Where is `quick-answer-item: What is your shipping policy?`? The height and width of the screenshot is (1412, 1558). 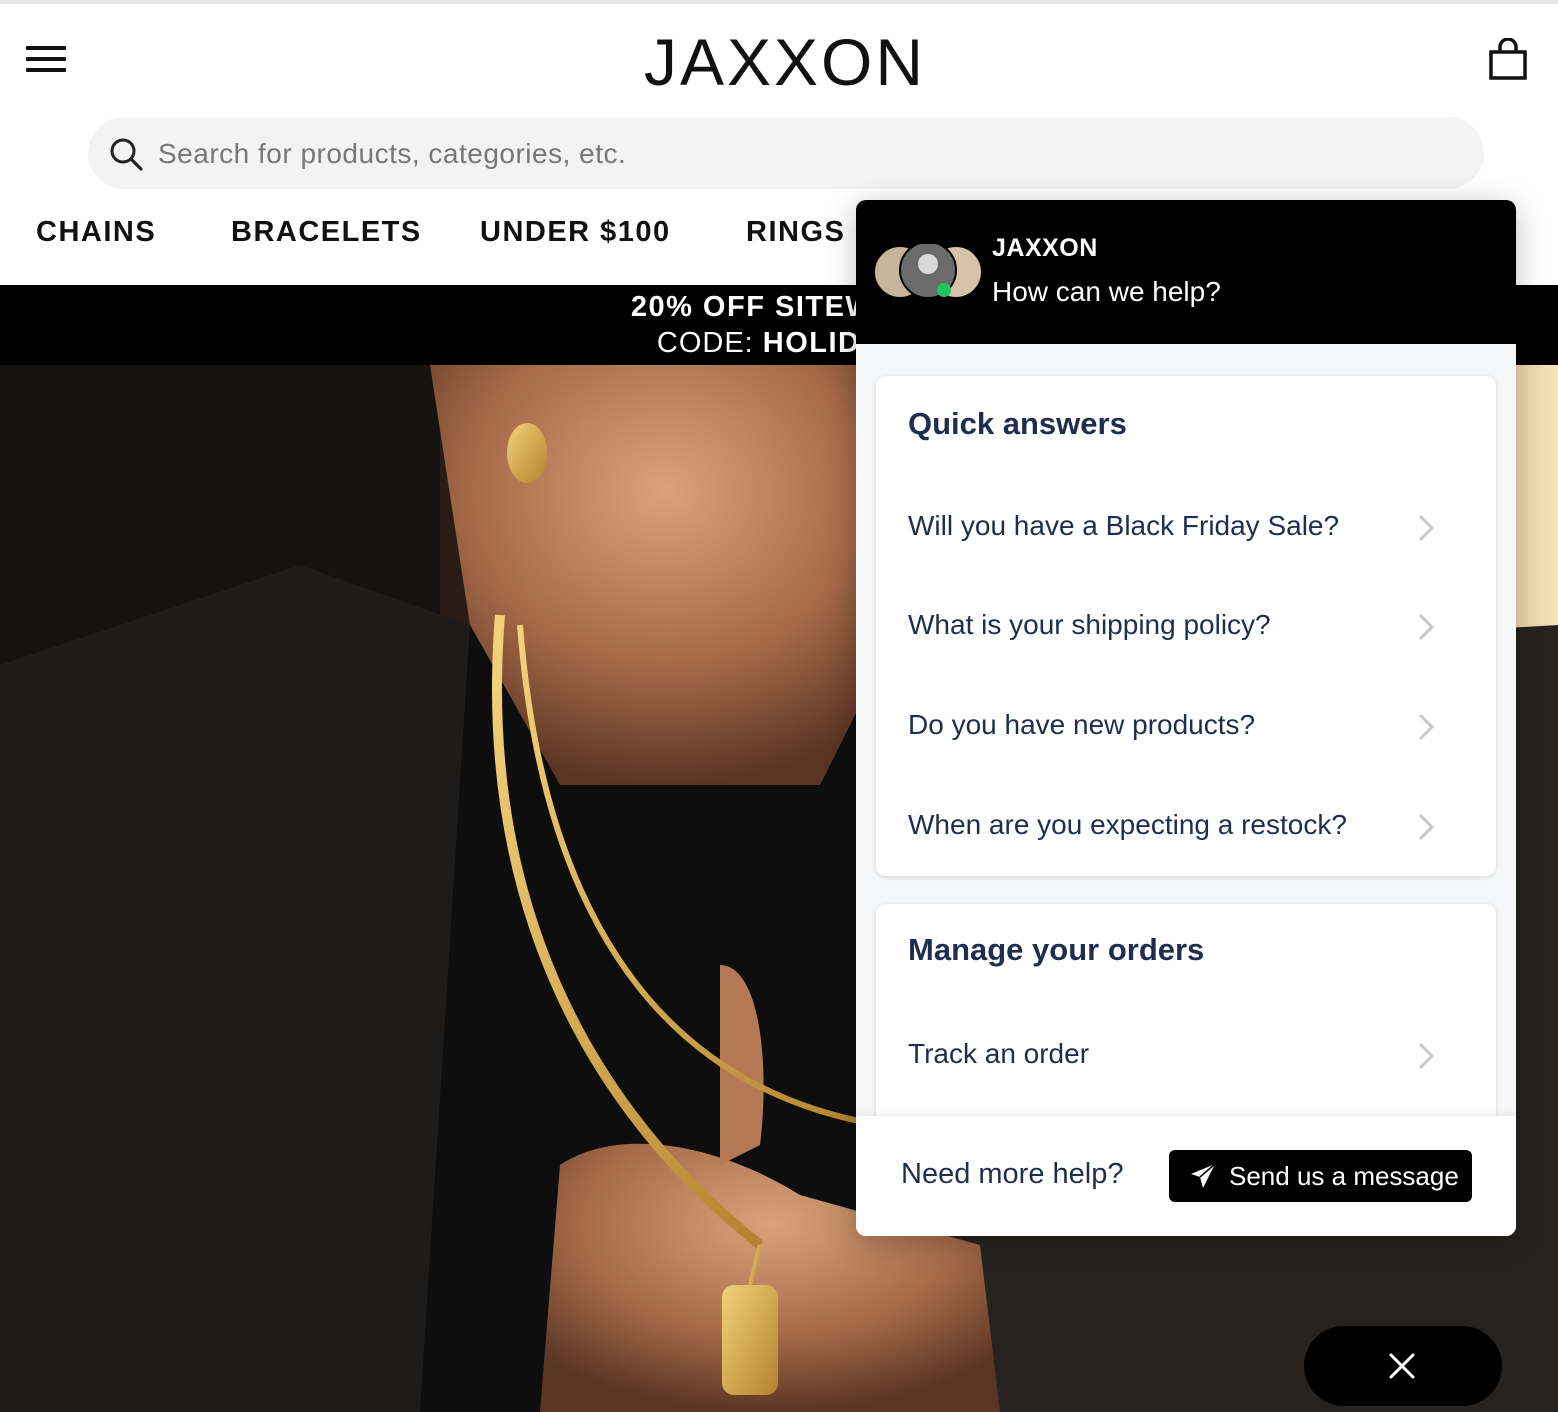 quick-answer-item: What is your shipping policy? is located at coordinates (1186, 627).